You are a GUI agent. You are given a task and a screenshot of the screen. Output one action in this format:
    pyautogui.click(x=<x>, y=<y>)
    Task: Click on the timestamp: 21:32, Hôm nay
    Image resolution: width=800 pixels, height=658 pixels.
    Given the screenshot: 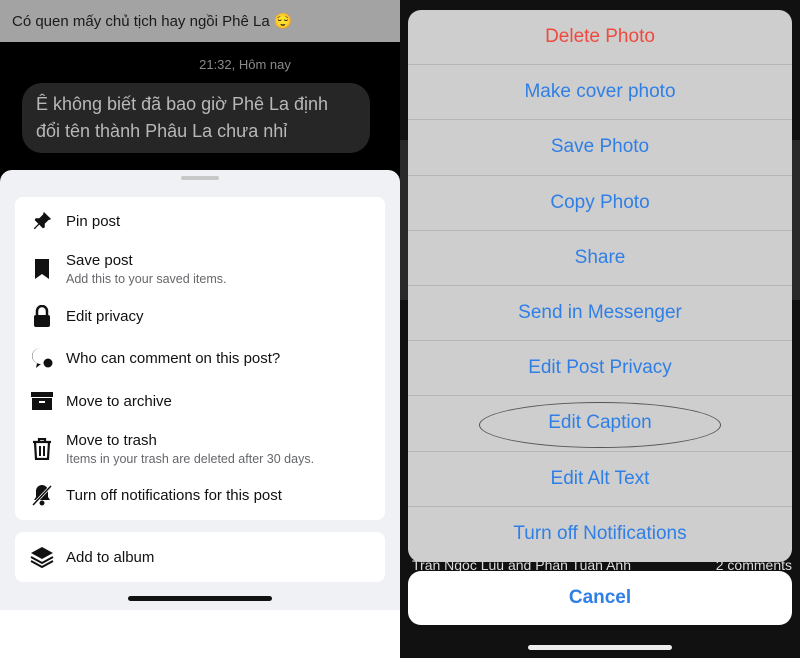 What is the action you would take?
    pyautogui.click(x=245, y=64)
    